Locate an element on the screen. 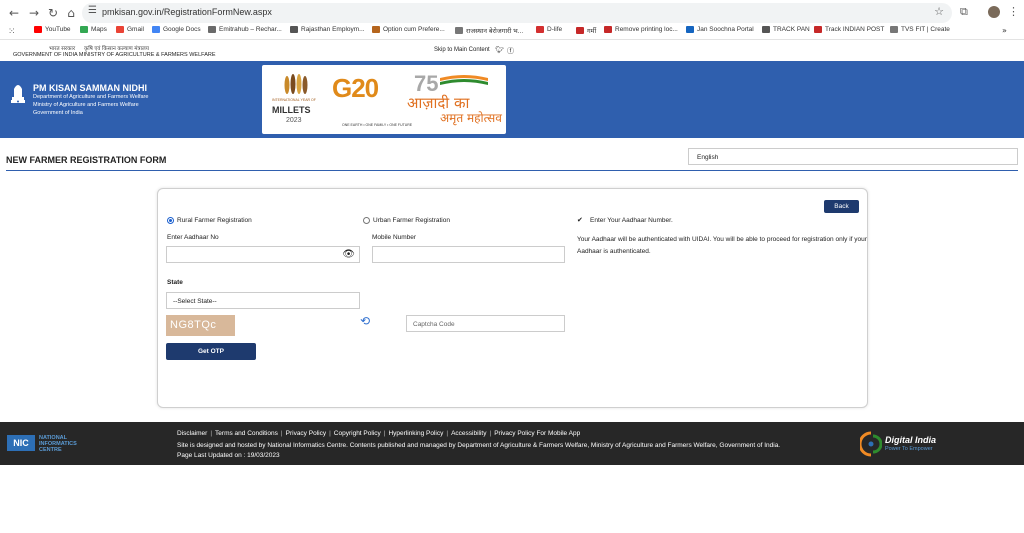 This screenshot has height=533, width=1024. get-otp-button: Get OTP is located at coordinates (211, 351).